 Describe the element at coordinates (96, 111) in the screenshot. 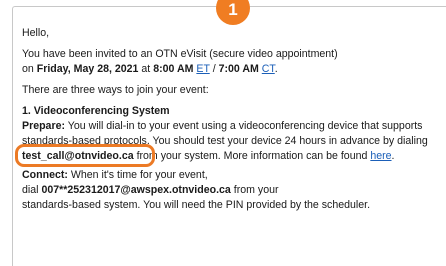

I see `section-title: 1. Videoconferencing System` at that location.